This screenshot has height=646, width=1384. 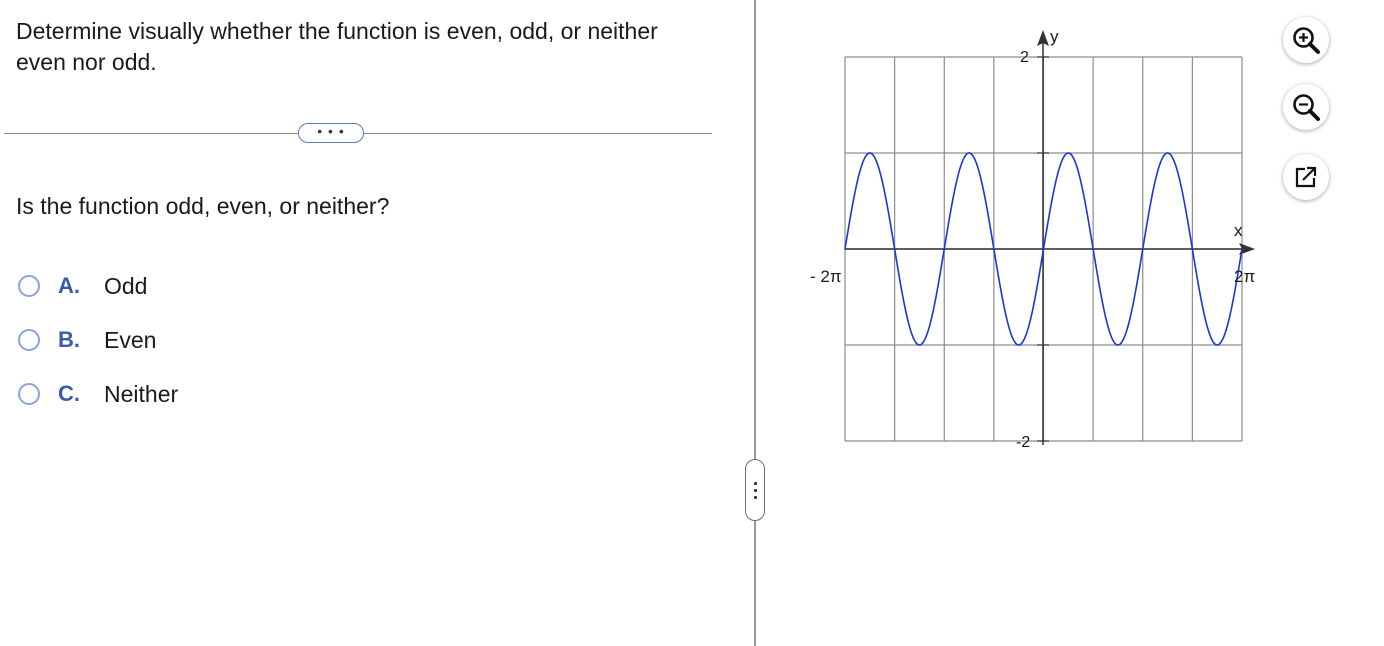 What do you see at coordinates (69, 393) in the screenshot?
I see `choice-letter: C.` at bounding box center [69, 393].